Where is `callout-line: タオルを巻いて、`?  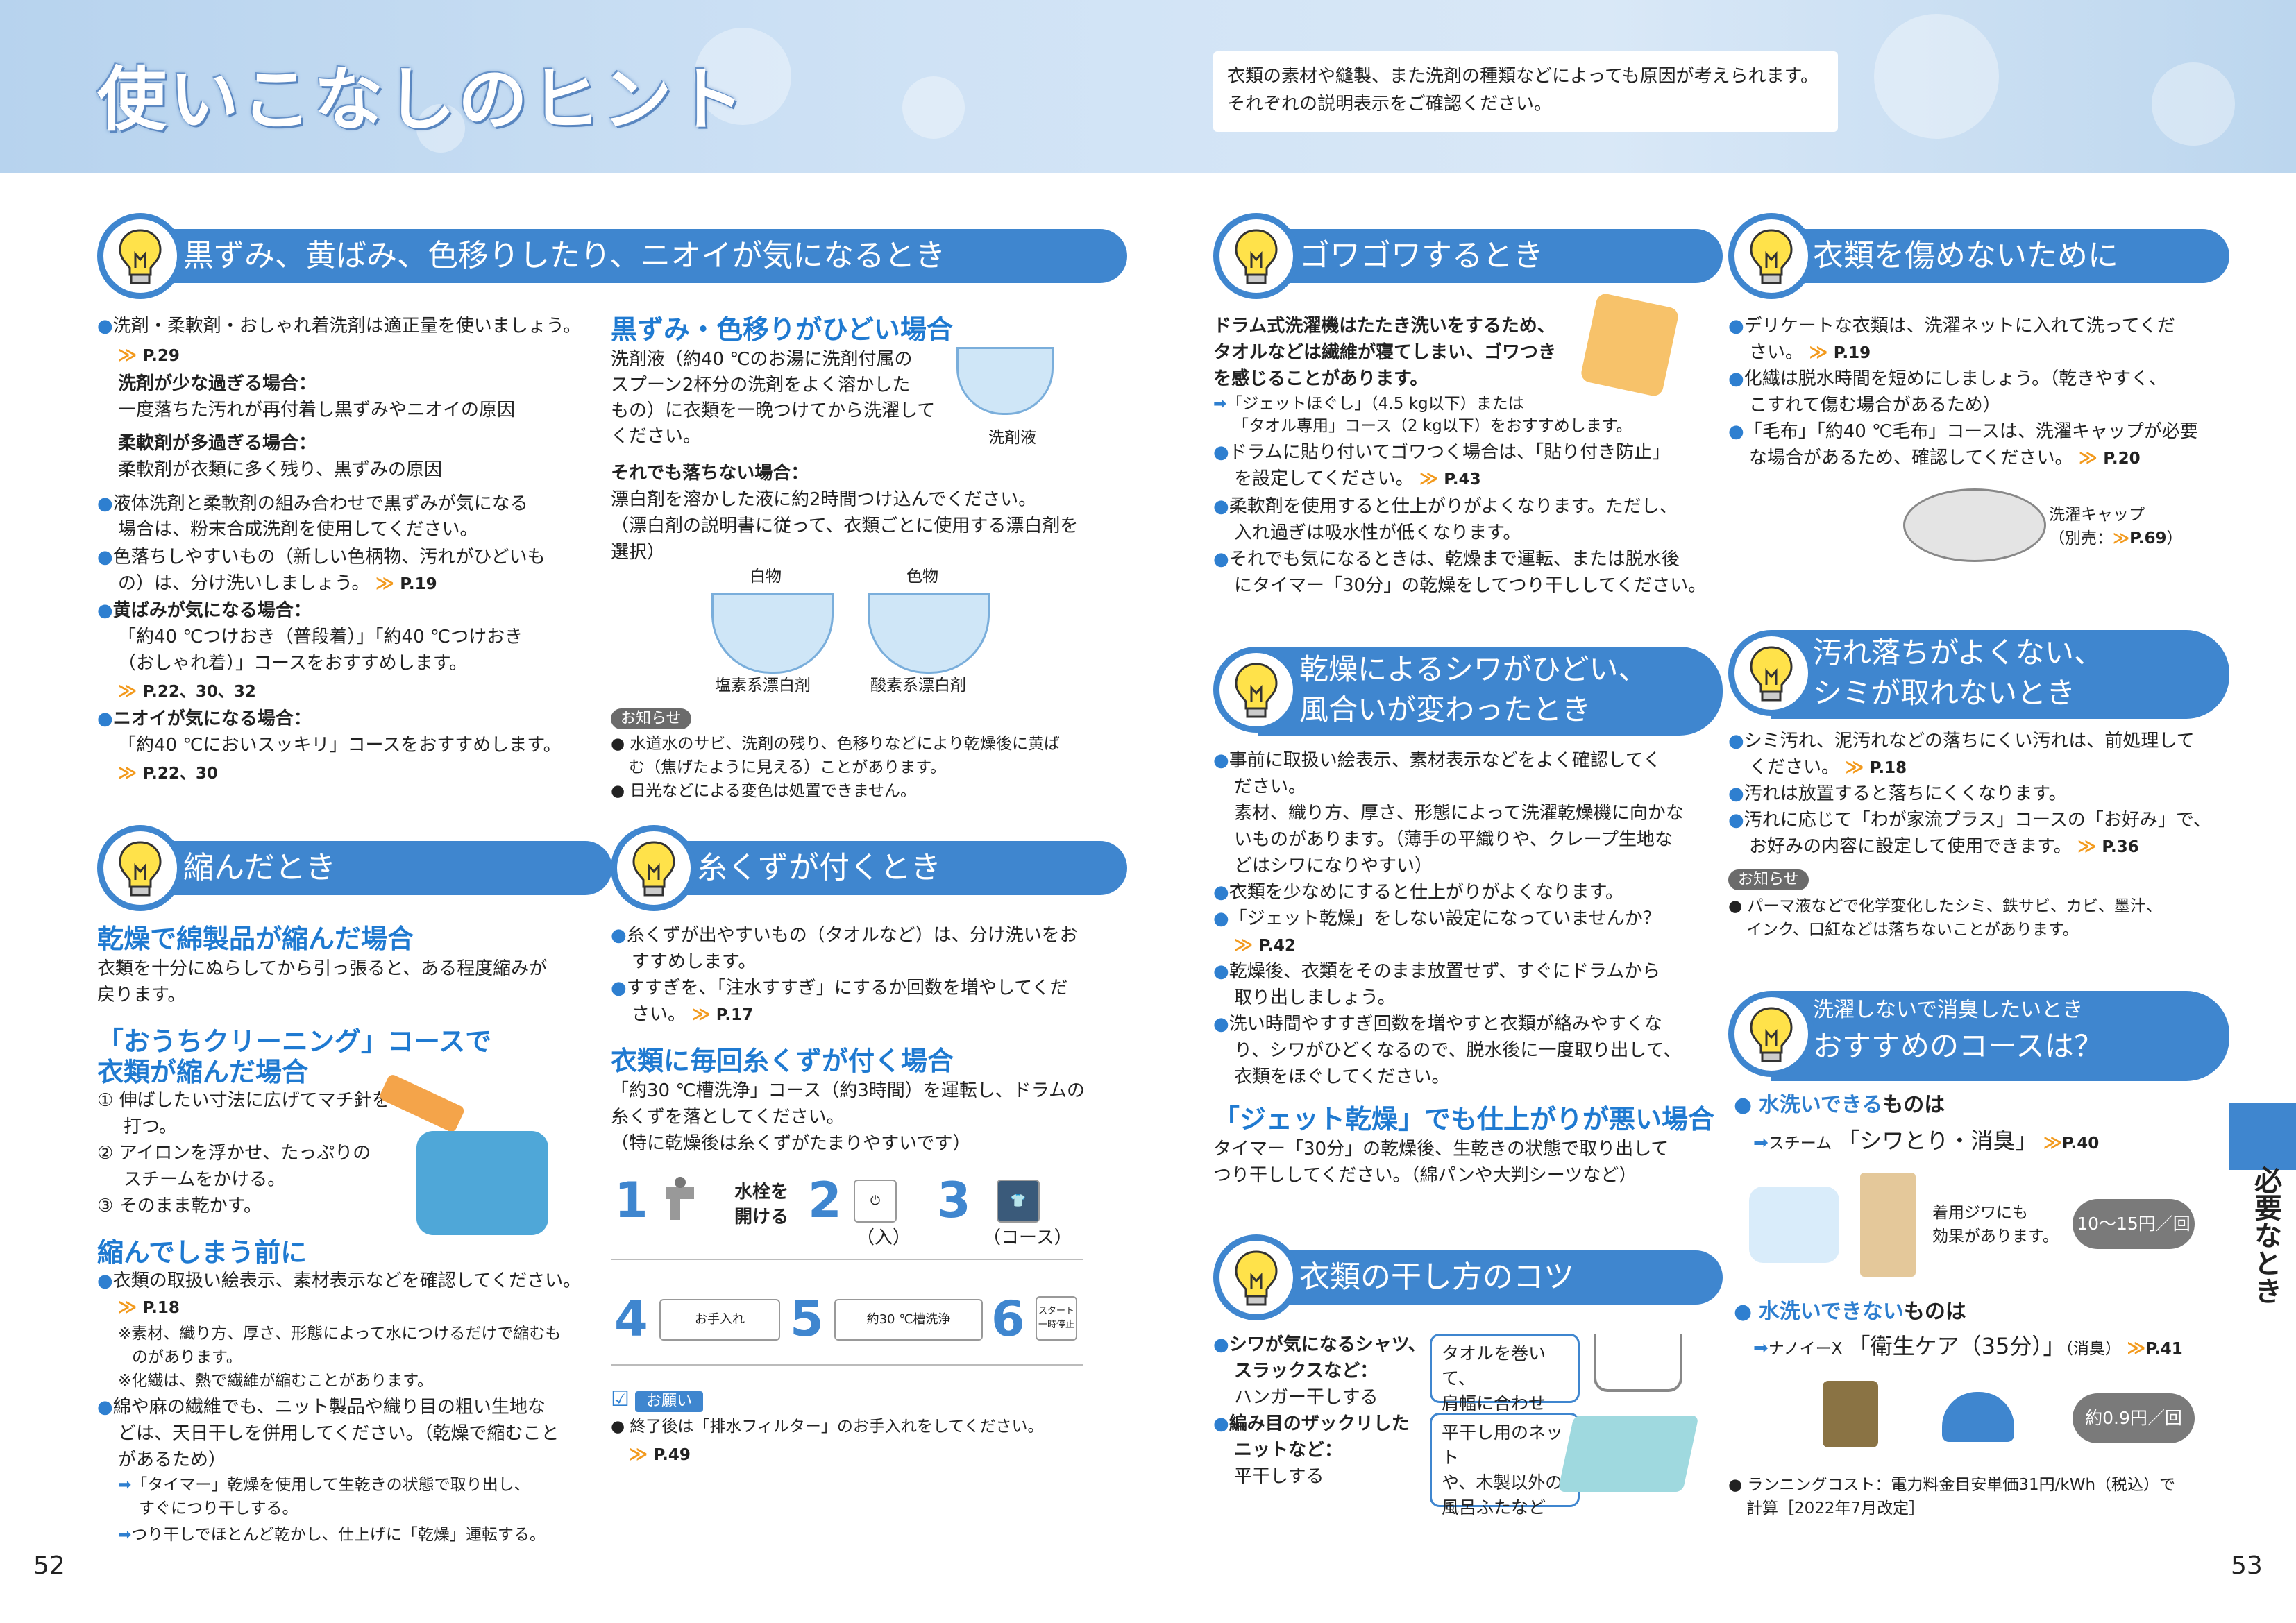 callout-line: タオルを巻いて、 is located at coordinates (1494, 1365).